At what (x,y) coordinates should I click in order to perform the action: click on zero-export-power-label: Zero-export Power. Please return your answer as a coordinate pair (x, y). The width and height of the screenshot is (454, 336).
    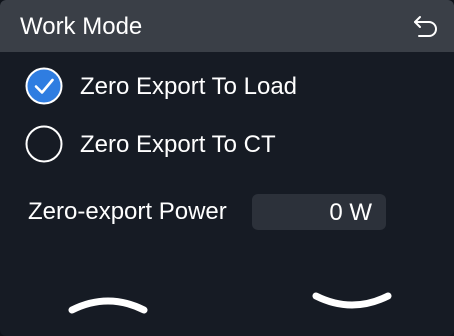
    Looking at the image, I should click on (127, 211).